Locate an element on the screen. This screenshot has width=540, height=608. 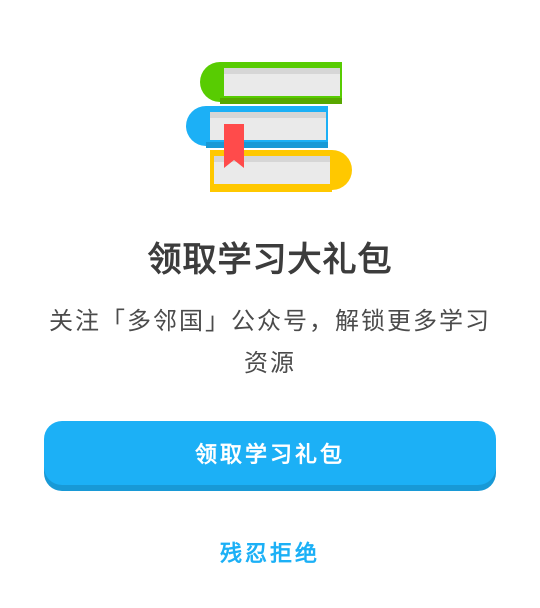
stacked-books-icon is located at coordinates (270, 128).